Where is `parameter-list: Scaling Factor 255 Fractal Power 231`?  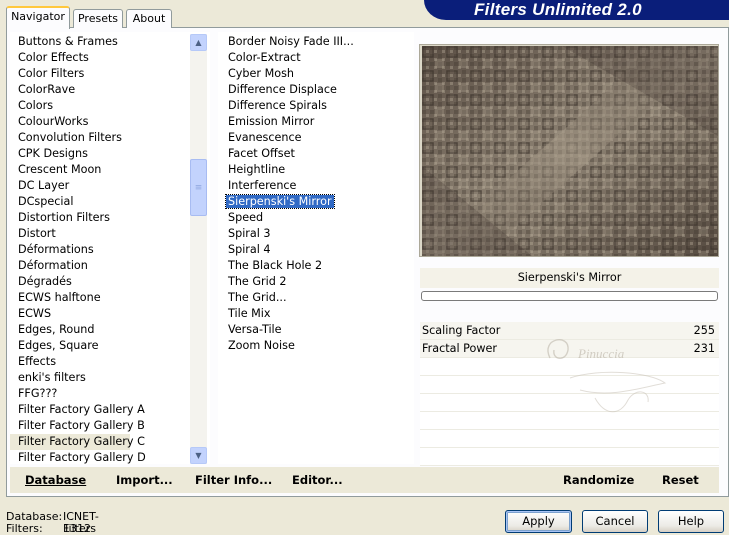 parameter-list: Scaling Factor 255 Fractal Power 231 is located at coordinates (569, 394).